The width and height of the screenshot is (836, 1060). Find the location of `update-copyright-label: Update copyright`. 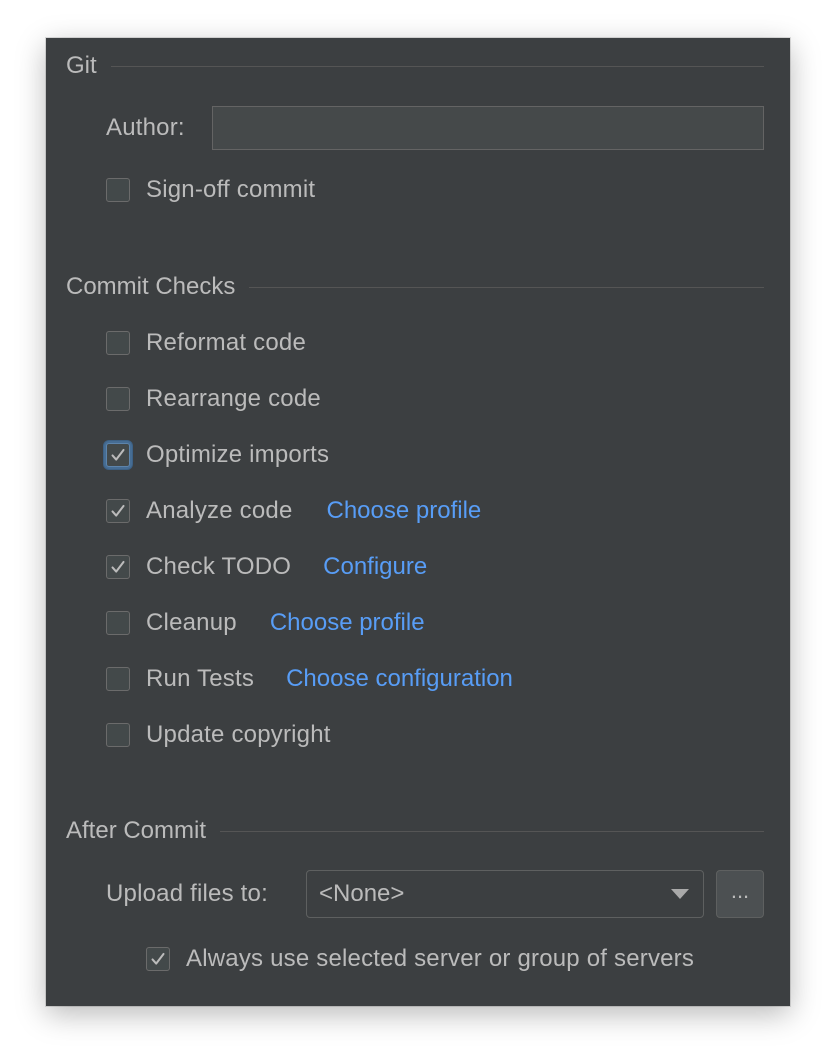

update-copyright-label: Update copyright is located at coordinates (238, 734).